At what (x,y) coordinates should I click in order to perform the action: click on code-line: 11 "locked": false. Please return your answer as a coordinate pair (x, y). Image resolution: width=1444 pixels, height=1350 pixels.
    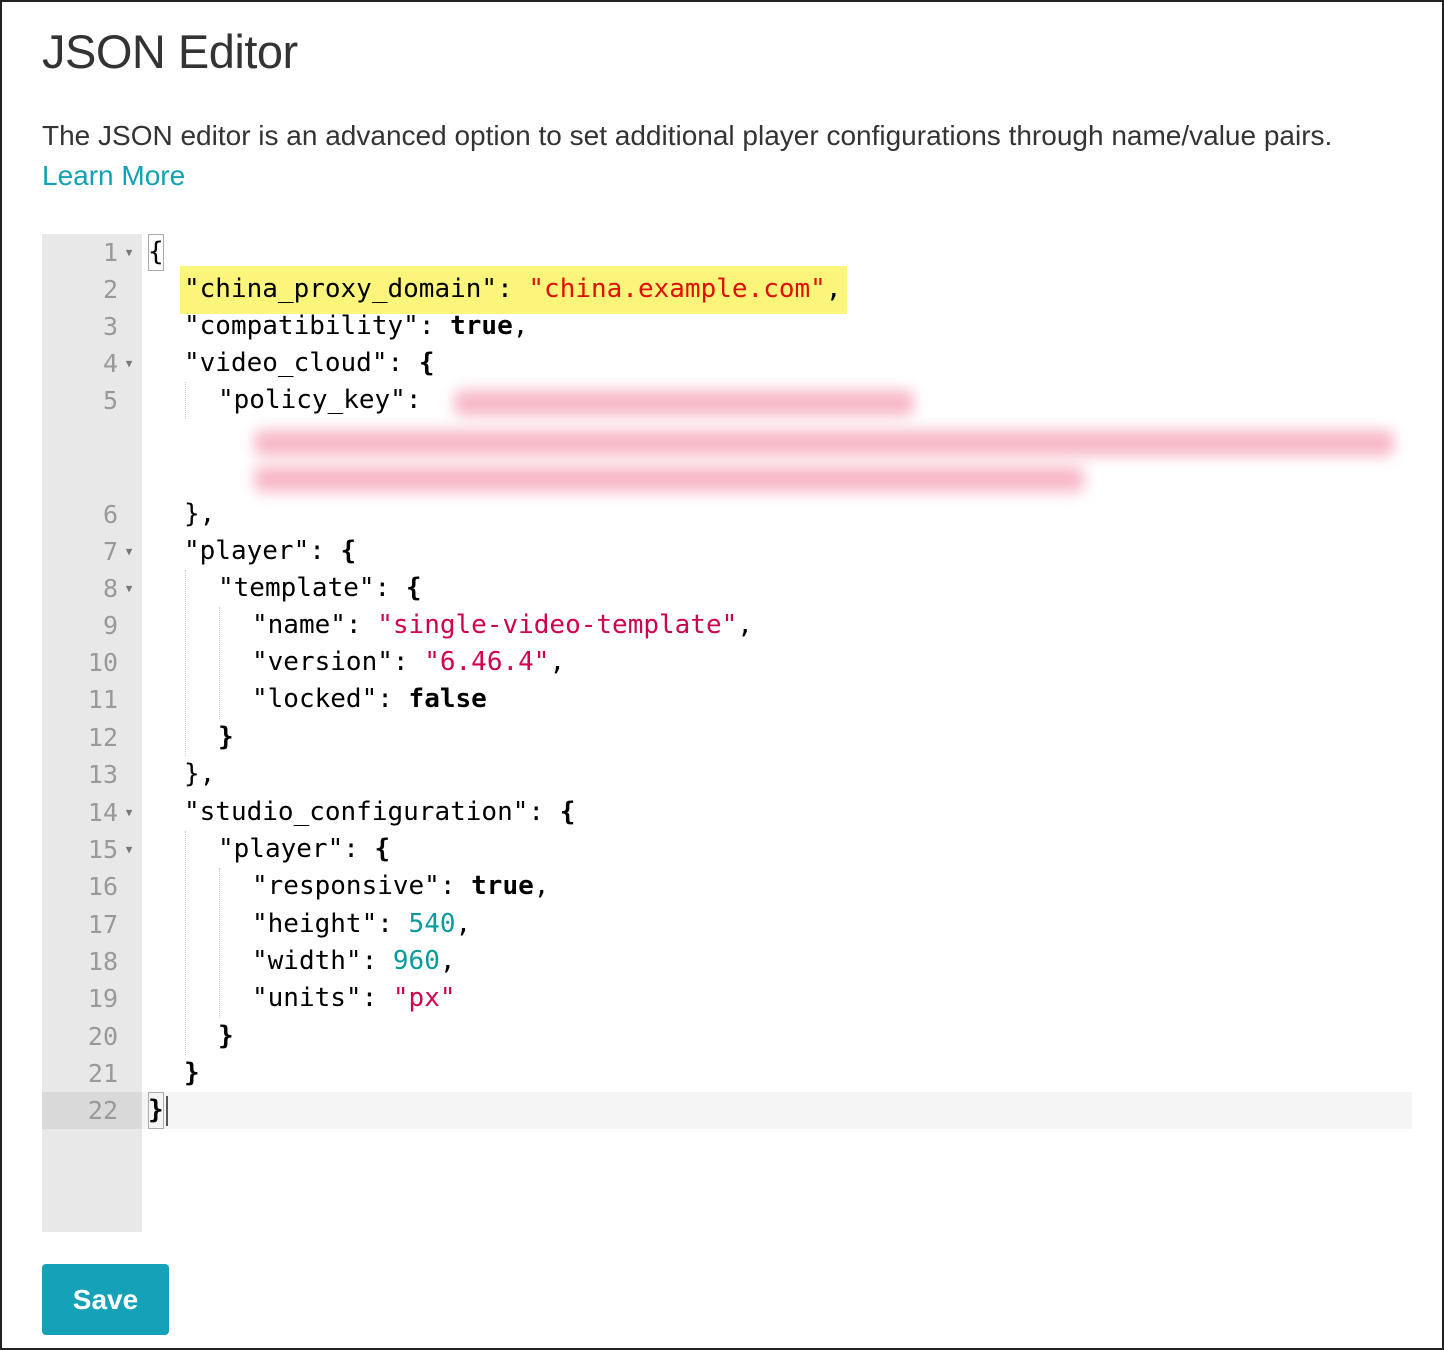
    Looking at the image, I should click on (727, 699).